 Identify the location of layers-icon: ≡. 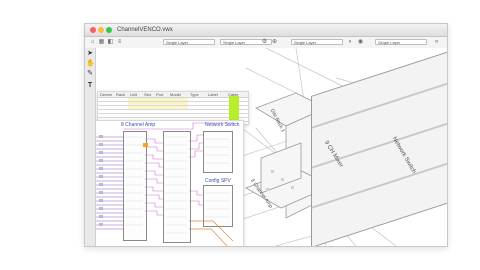
(119, 42).